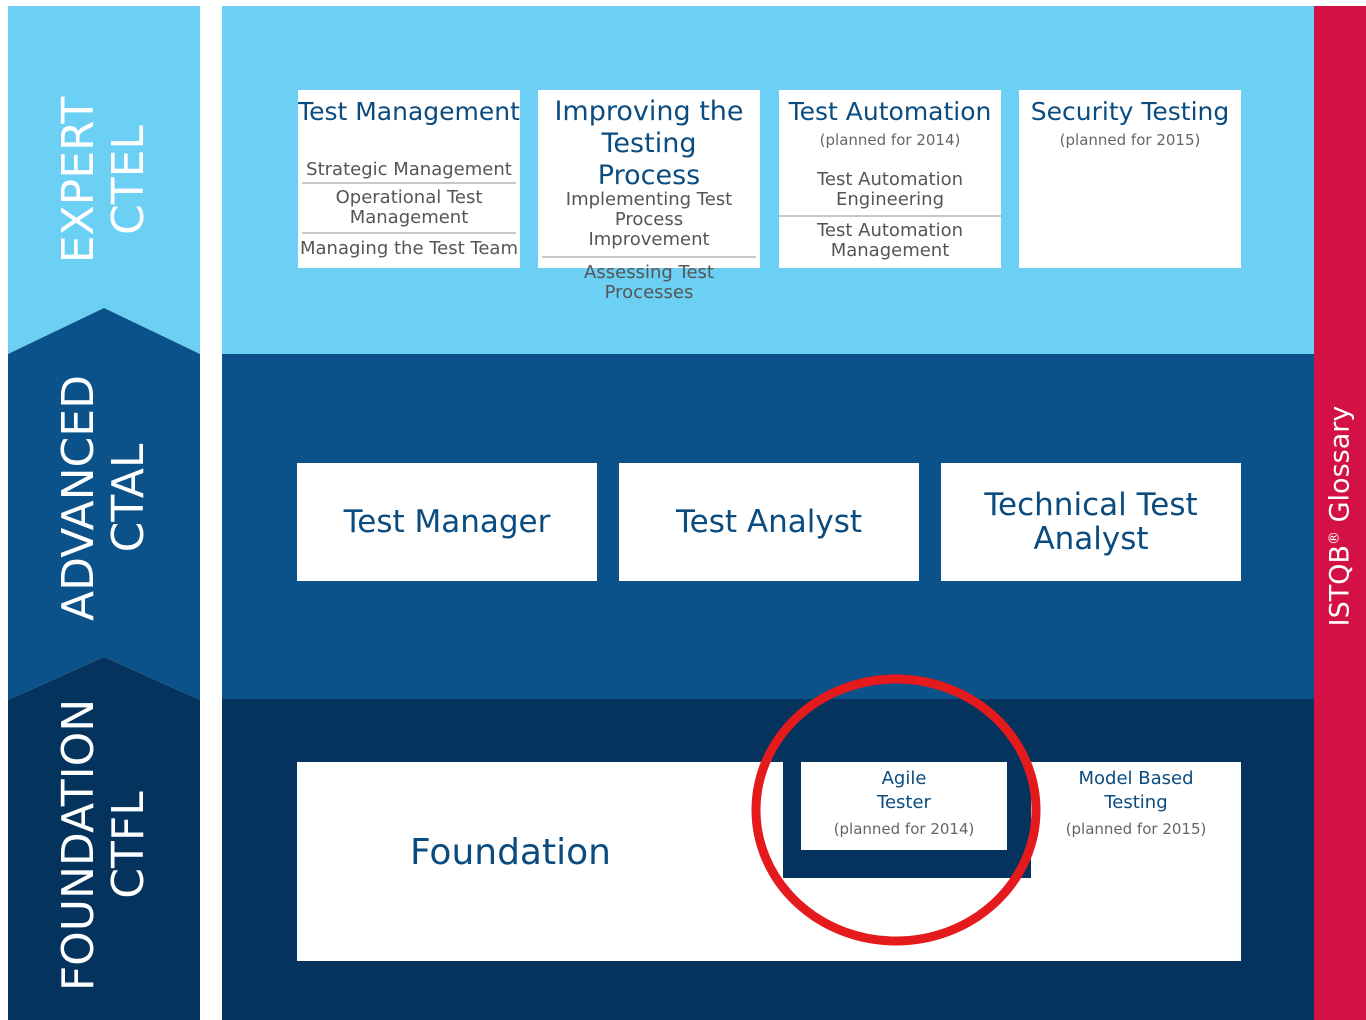  What do you see at coordinates (1136, 790) in the screenshot?
I see `module-title: Model Based Testing` at bounding box center [1136, 790].